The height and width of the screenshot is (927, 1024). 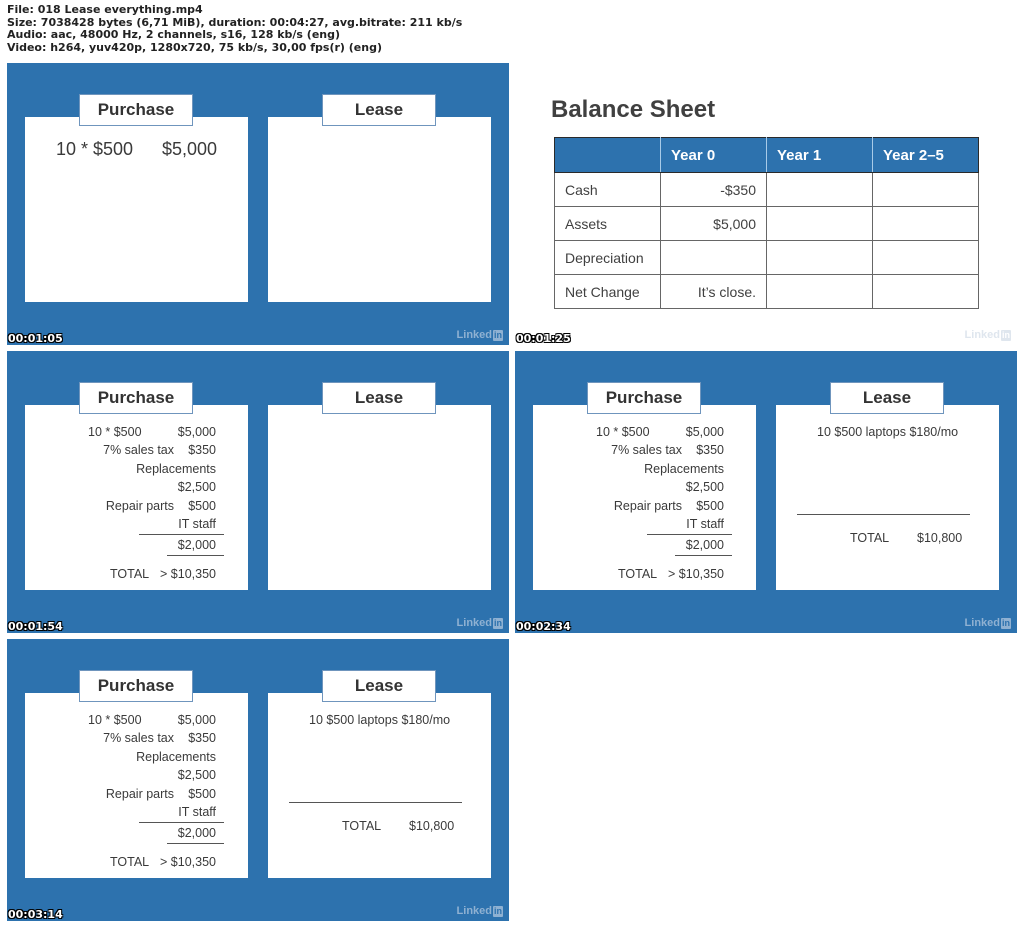 I want to click on column-header, so click(x=607, y=155).